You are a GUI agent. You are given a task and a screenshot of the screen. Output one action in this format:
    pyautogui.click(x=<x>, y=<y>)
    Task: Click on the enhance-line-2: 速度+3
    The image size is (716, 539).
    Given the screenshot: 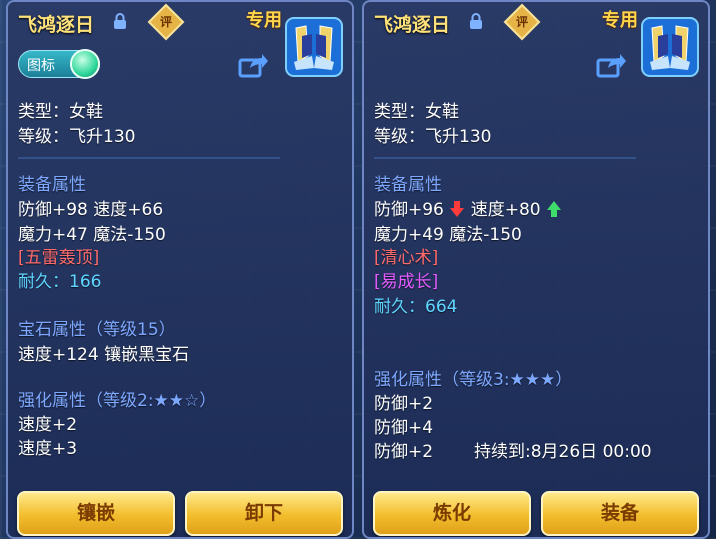 What is the action you would take?
    pyautogui.click(x=48, y=449)
    